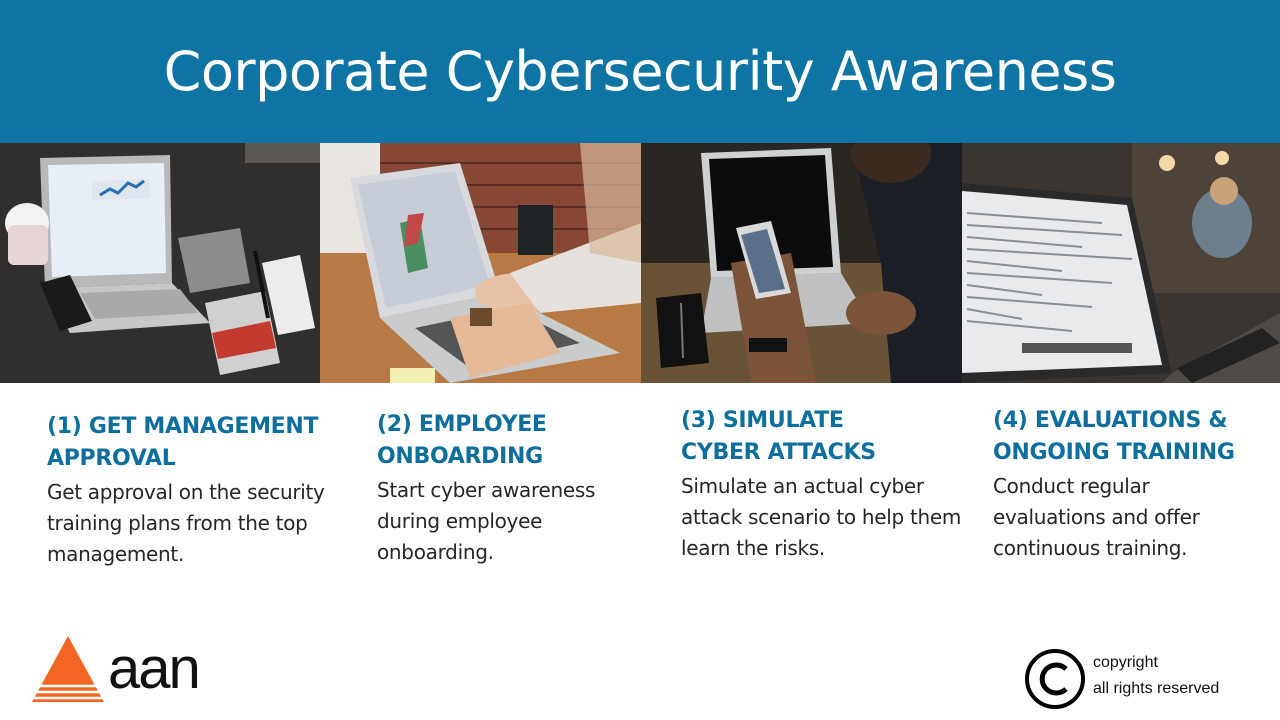 The height and width of the screenshot is (720, 1280). What do you see at coordinates (1121, 263) in the screenshot?
I see `code-laptop-photo` at bounding box center [1121, 263].